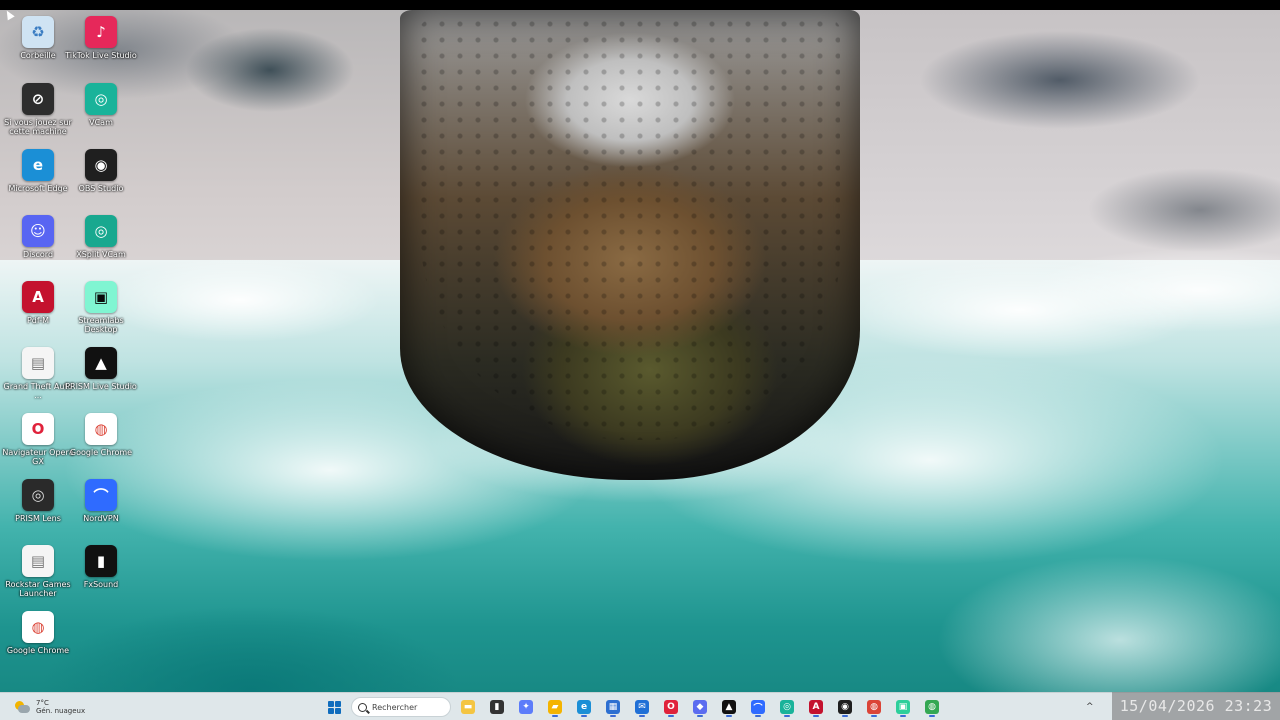 This screenshot has width=1280, height=720. What do you see at coordinates (38, 589) in the screenshot?
I see `desktop-icon-label: Rockstar Games Launcher` at bounding box center [38, 589].